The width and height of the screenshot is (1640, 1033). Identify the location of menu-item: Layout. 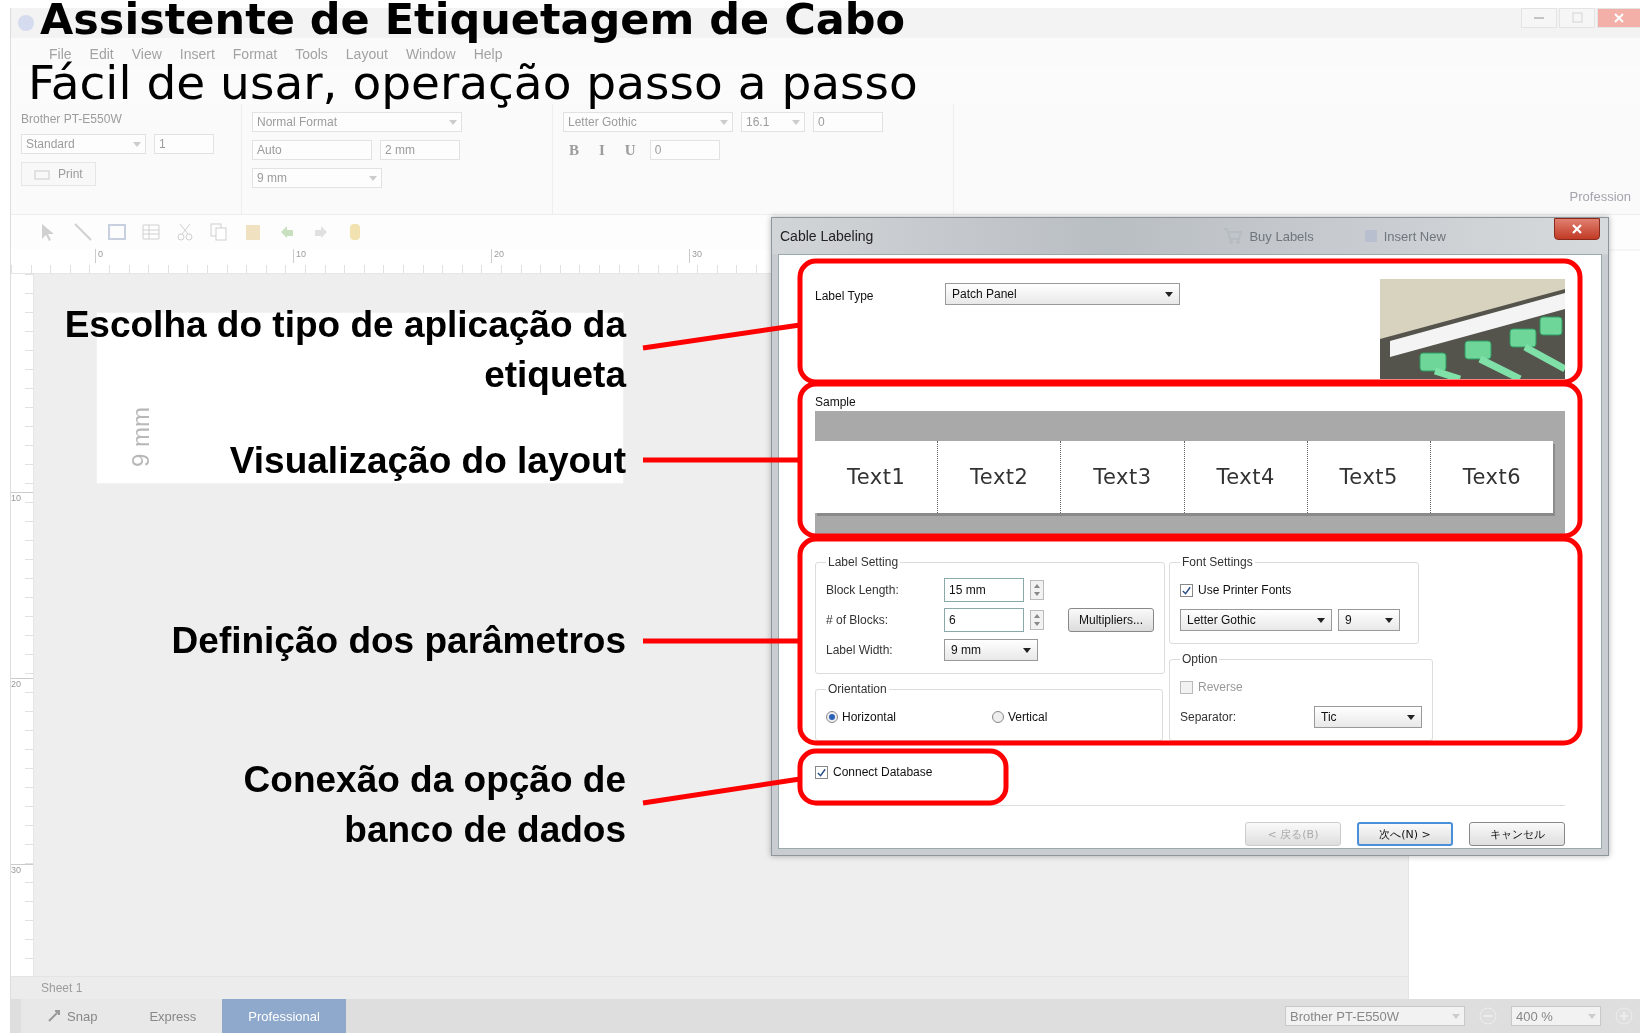
(366, 54).